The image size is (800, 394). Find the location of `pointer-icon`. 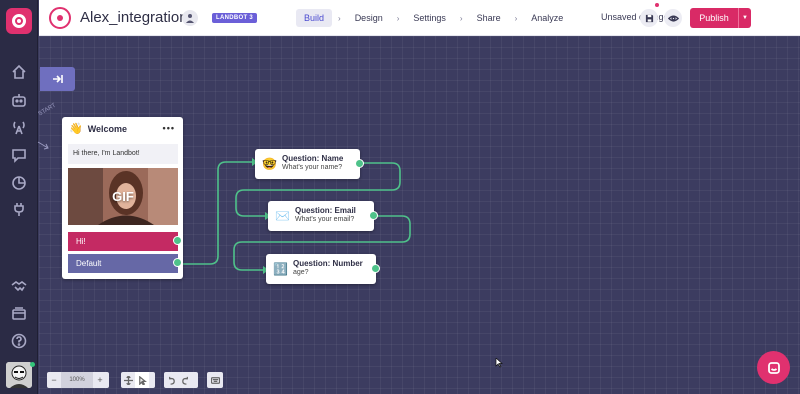

pointer-icon is located at coordinates (142, 380).